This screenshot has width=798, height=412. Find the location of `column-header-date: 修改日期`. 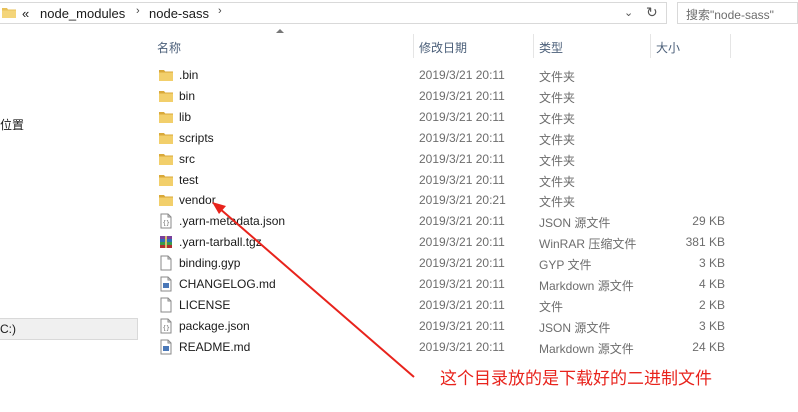

column-header-date: 修改日期 is located at coordinates (474, 46).